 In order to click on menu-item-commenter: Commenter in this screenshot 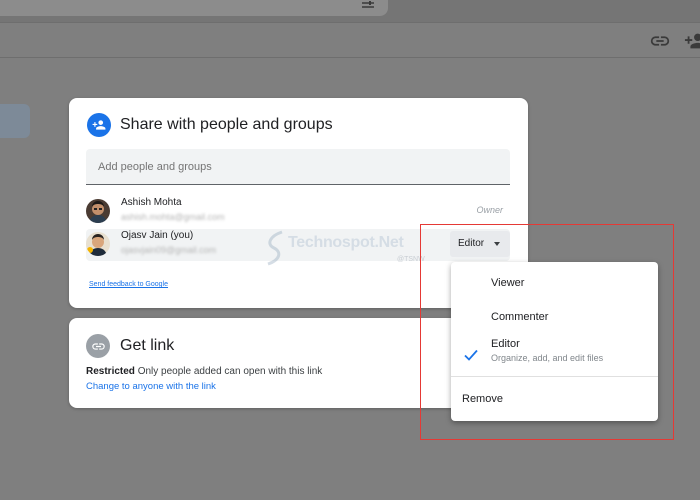, I will do `click(554, 317)`.